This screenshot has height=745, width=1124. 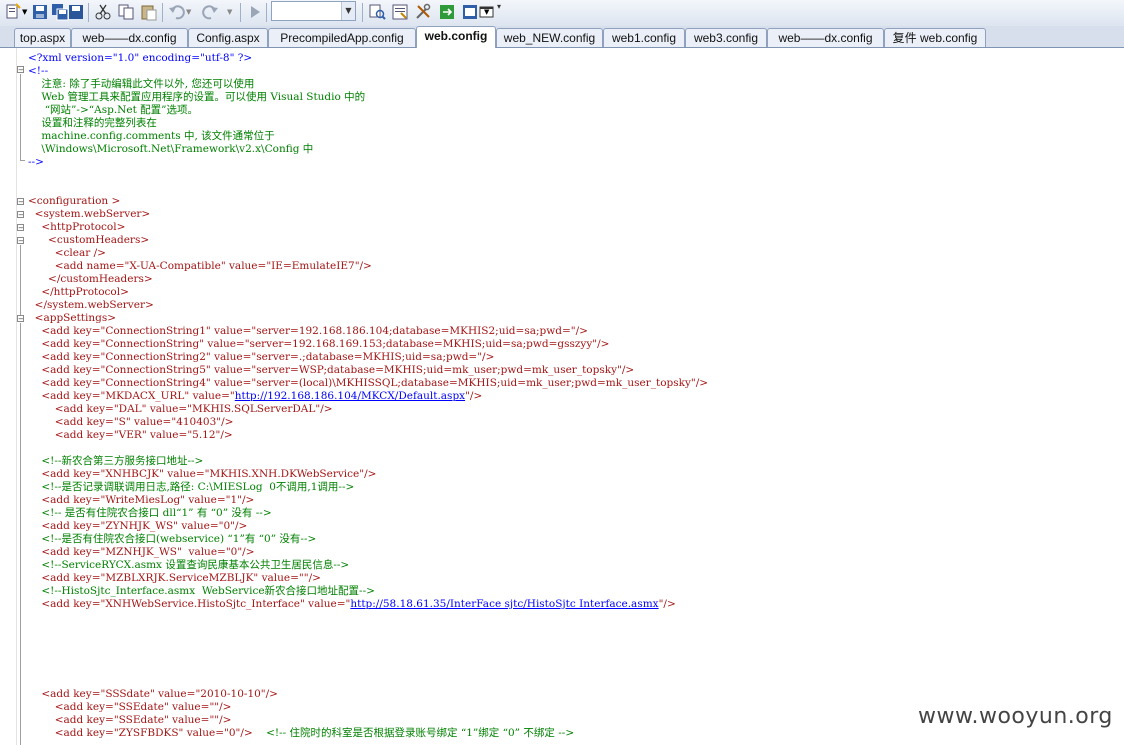 I want to click on tab-top-aspx: top.aspx, so click(x=42, y=37).